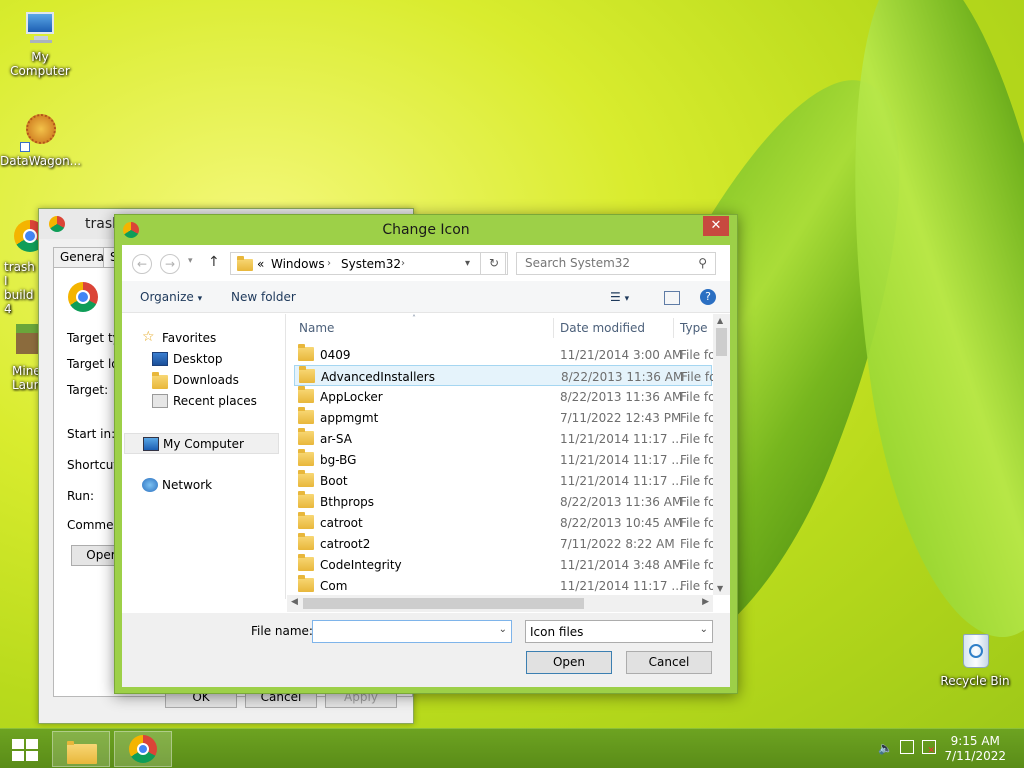 The width and height of the screenshot is (1024, 768). Describe the element at coordinates (202, 401) in the screenshot. I see `nav-recent-places: Recent places` at that location.